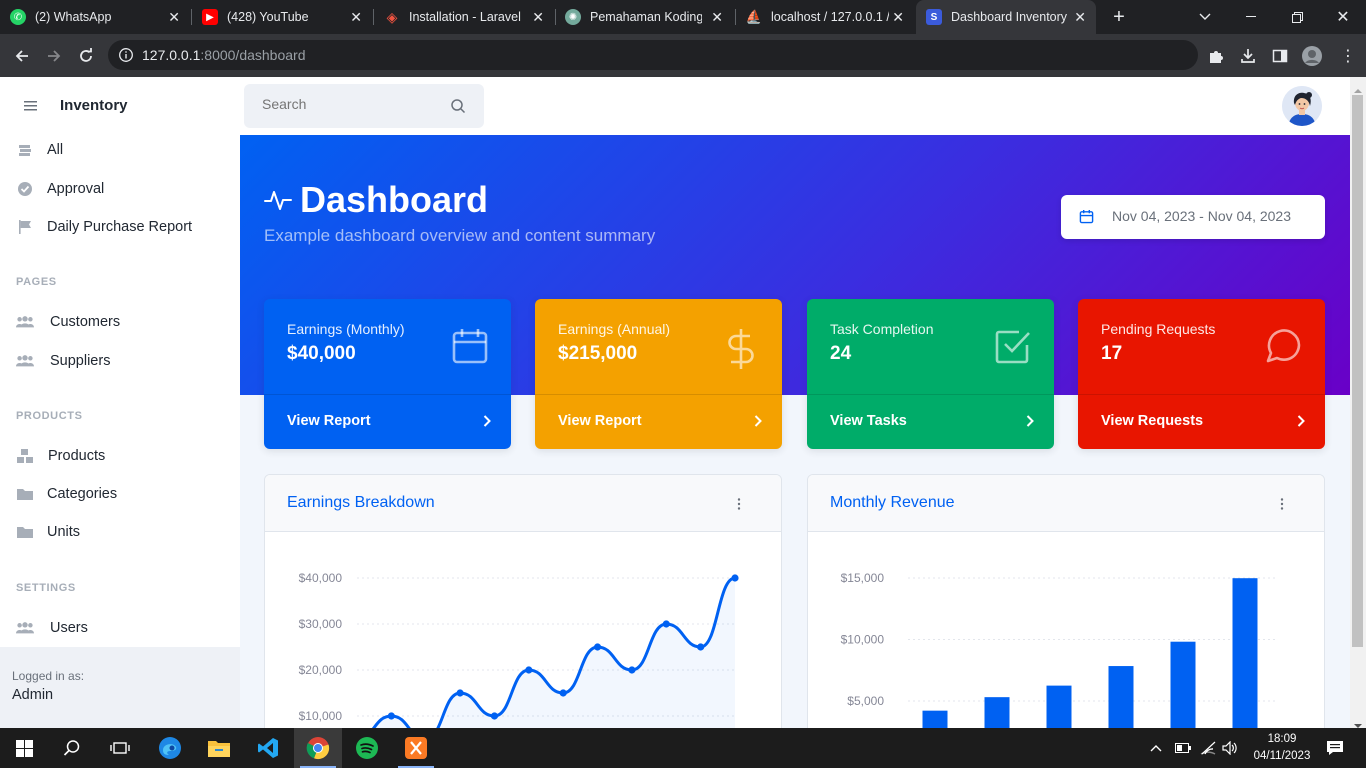 This screenshot has width=1366, height=768. I want to click on back-button, so click(22, 56).